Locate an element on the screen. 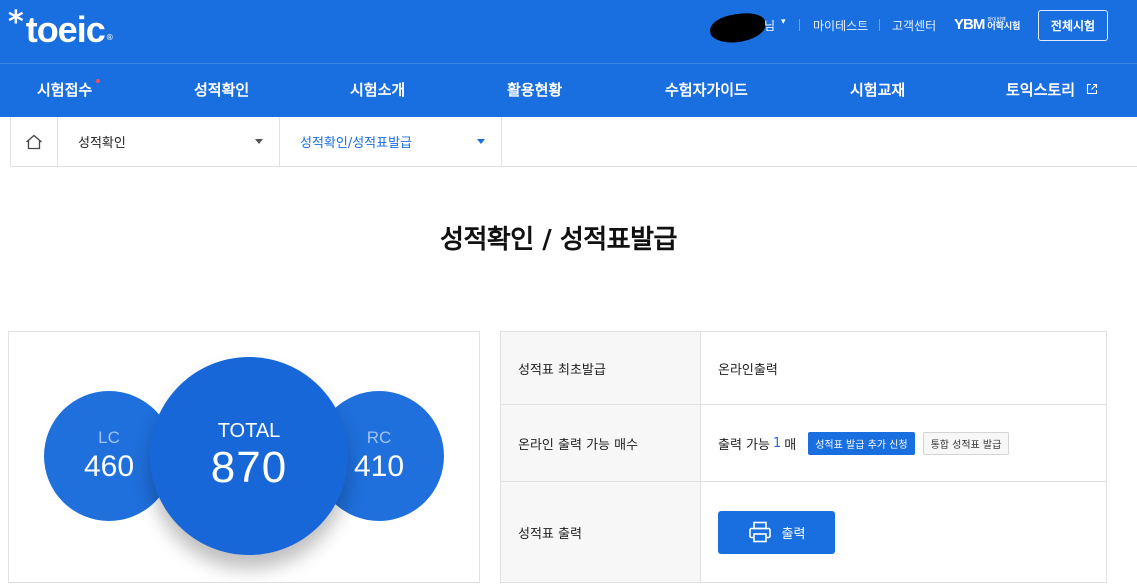 The image size is (1137, 588). user-menu-caret-icon: ▾ is located at coordinates (783, 22).